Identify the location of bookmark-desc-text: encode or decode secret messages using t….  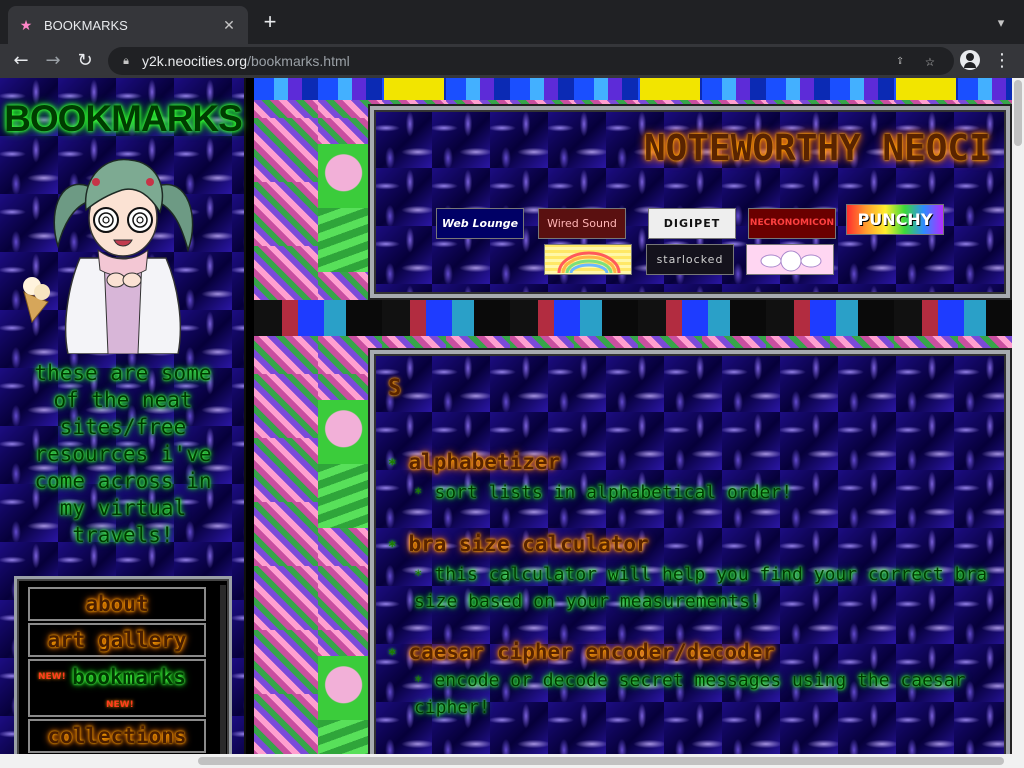
(690, 694).